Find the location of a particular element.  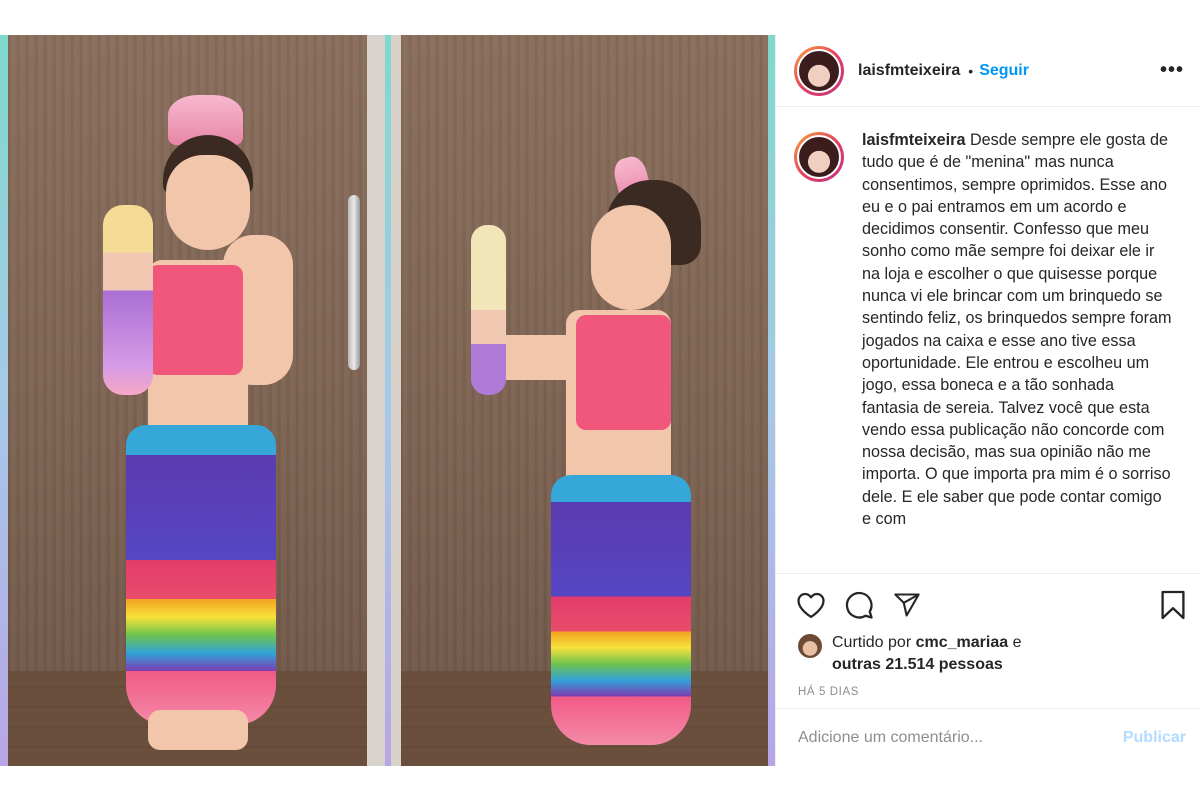

bookmark-icon is located at coordinates (1173, 605).